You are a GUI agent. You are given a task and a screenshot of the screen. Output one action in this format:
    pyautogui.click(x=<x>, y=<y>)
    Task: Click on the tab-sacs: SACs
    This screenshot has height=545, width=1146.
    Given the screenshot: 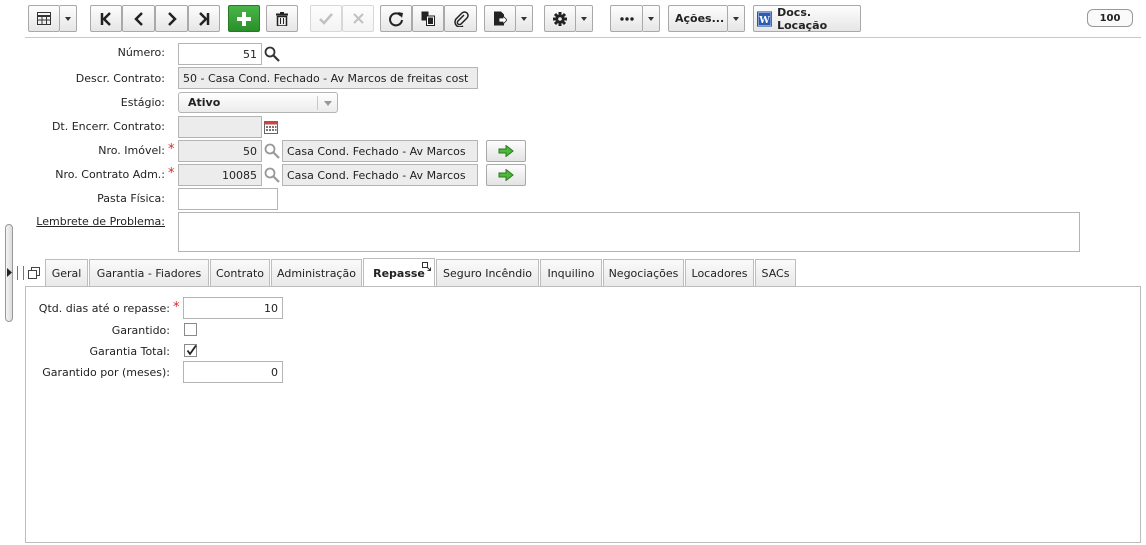 What is the action you would take?
    pyautogui.click(x=775, y=272)
    